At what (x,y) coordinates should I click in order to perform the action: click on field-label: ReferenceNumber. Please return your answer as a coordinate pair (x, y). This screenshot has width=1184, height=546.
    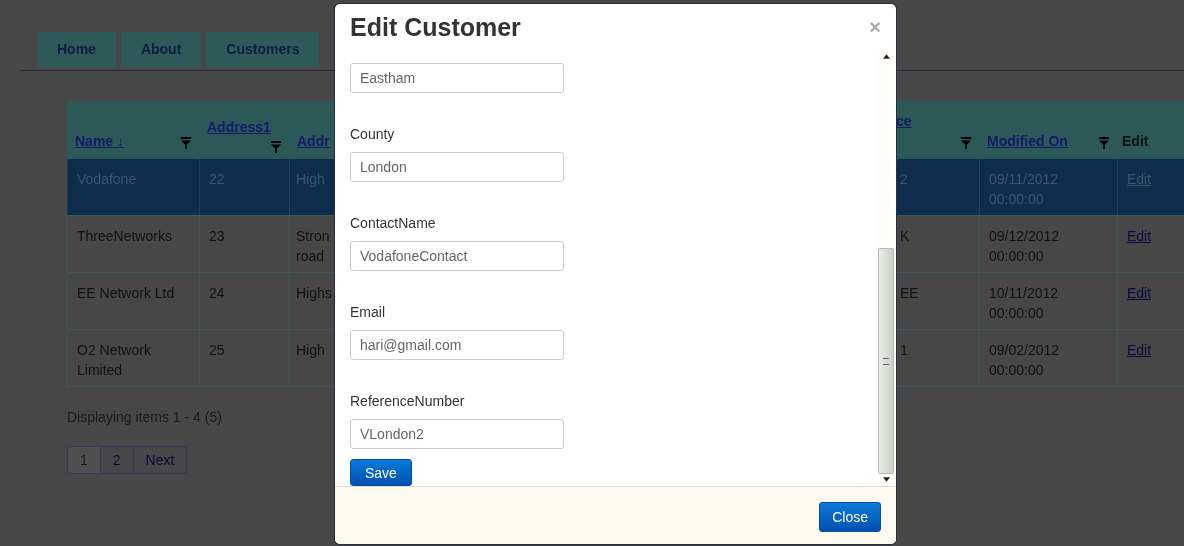
    Looking at the image, I should click on (407, 401).